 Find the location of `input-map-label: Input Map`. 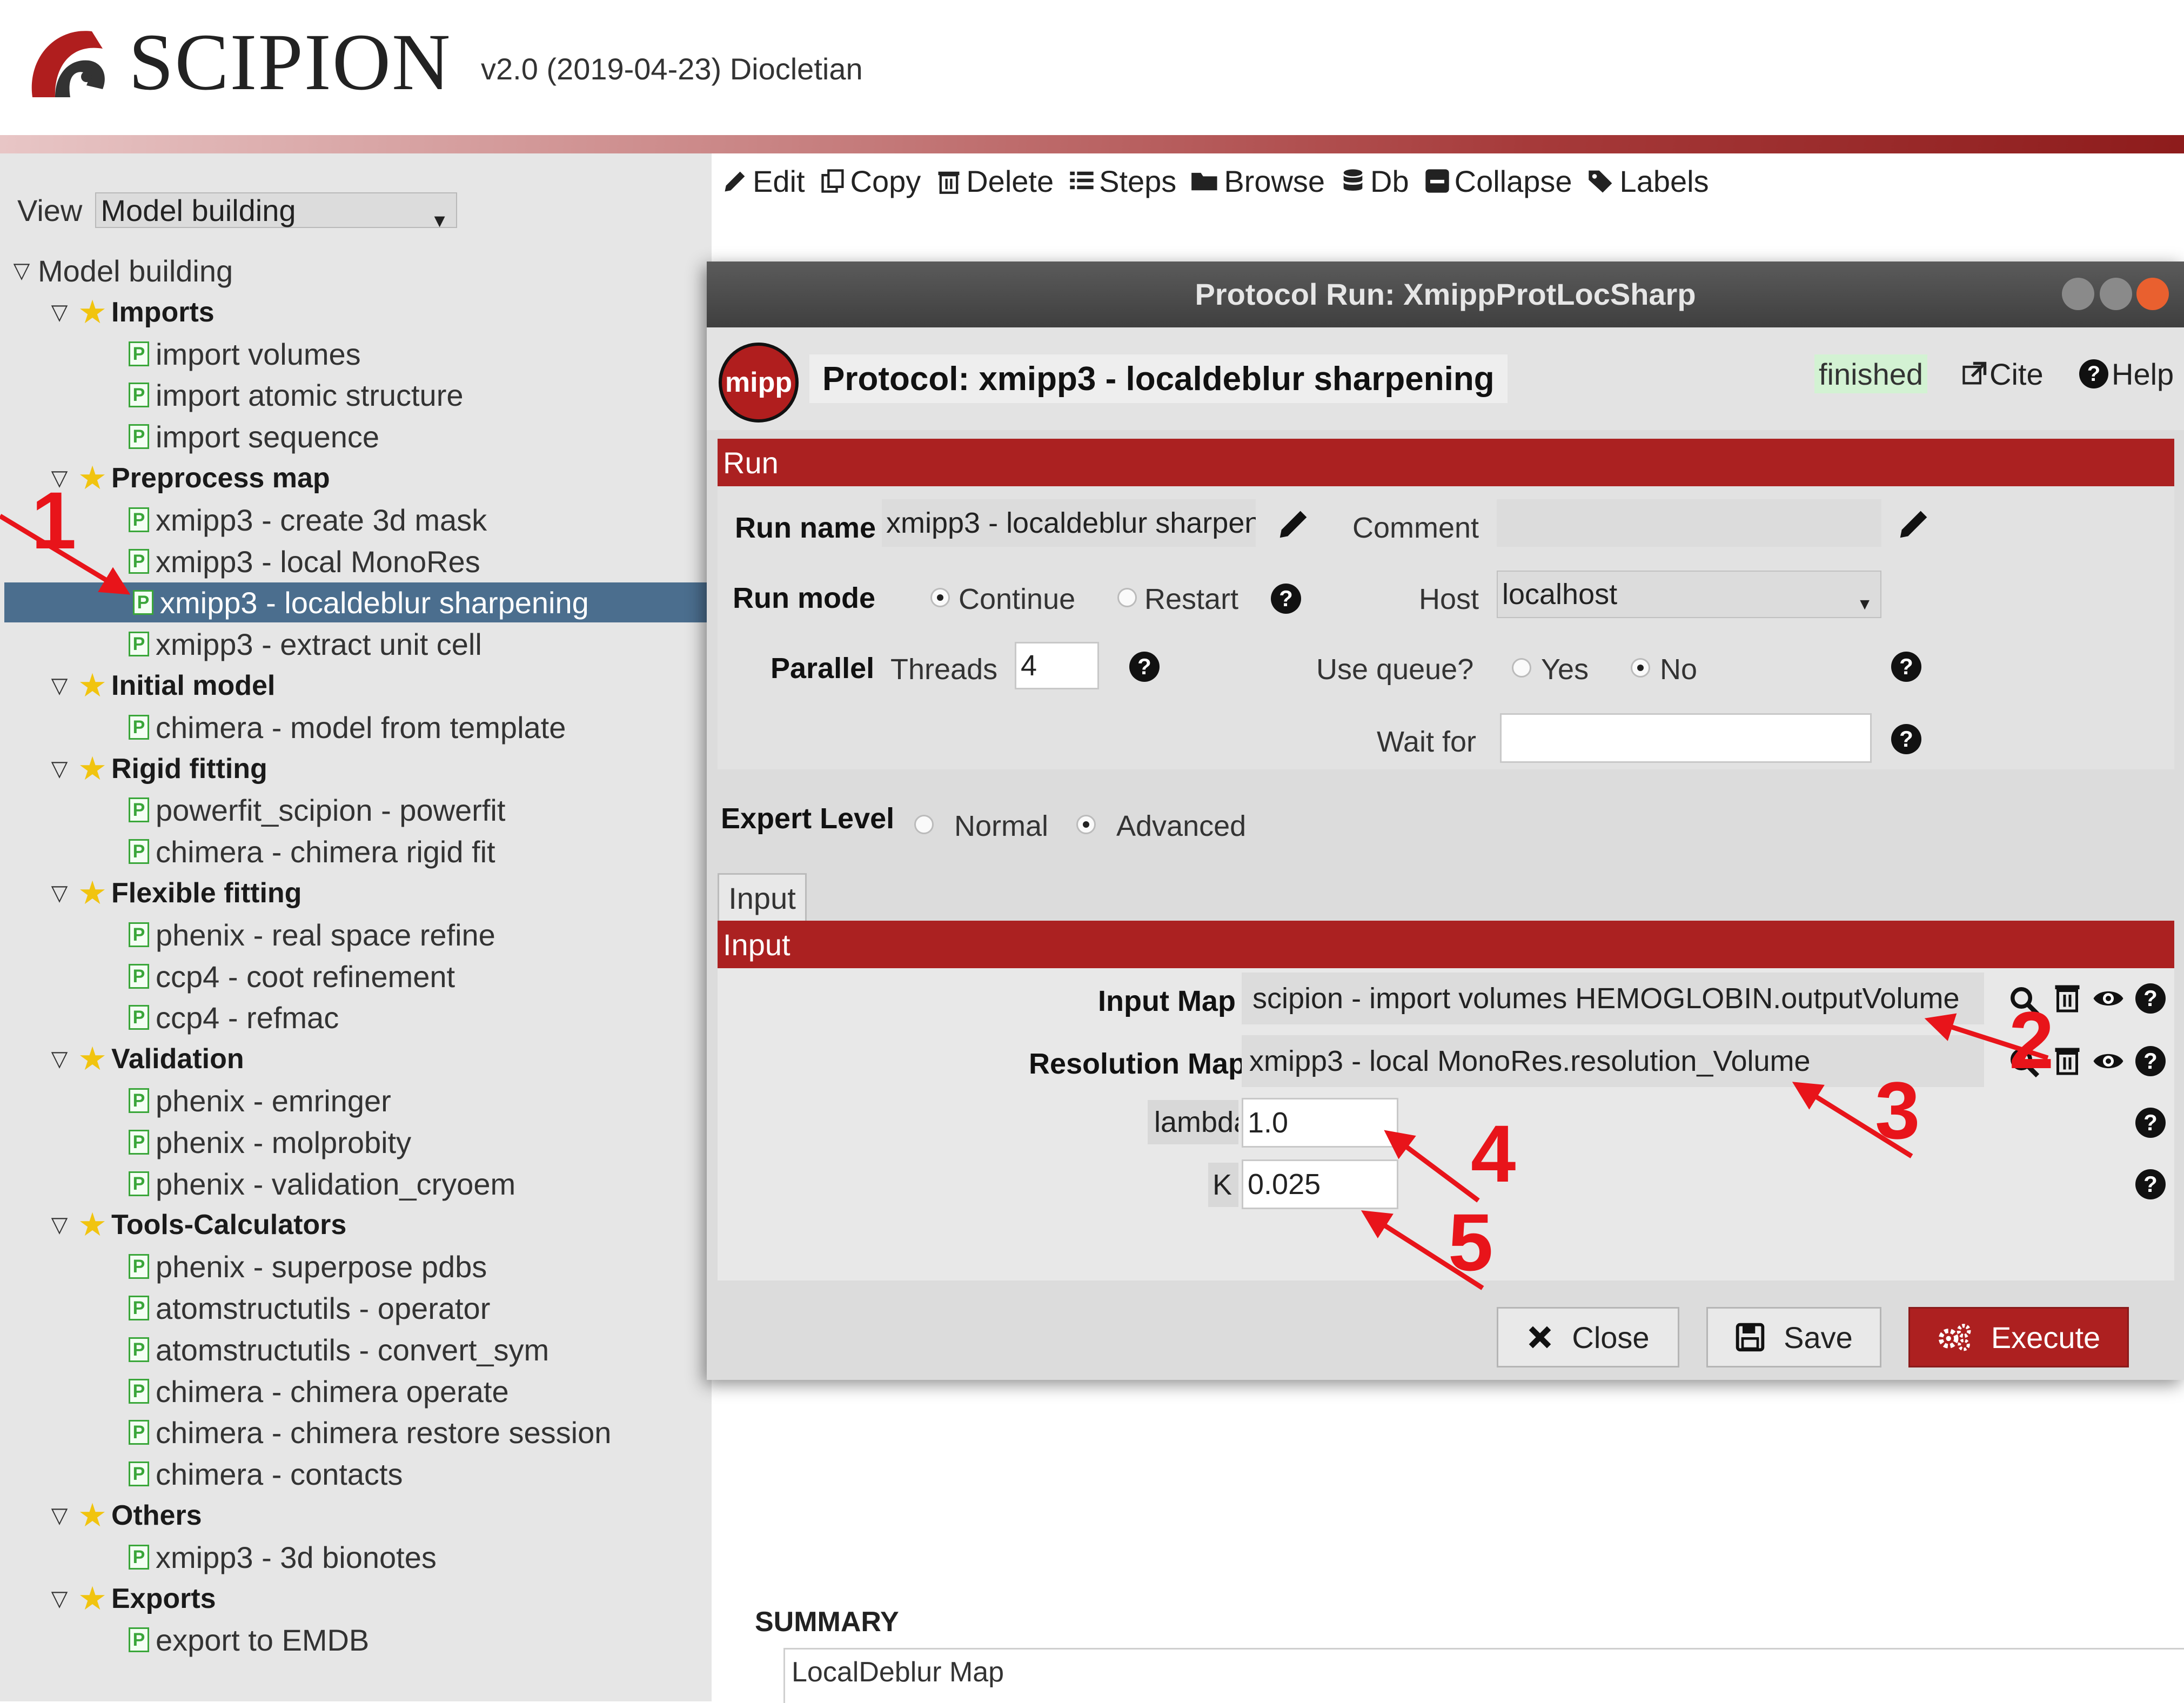

input-map-label: Input Map is located at coordinates (1167, 1001).